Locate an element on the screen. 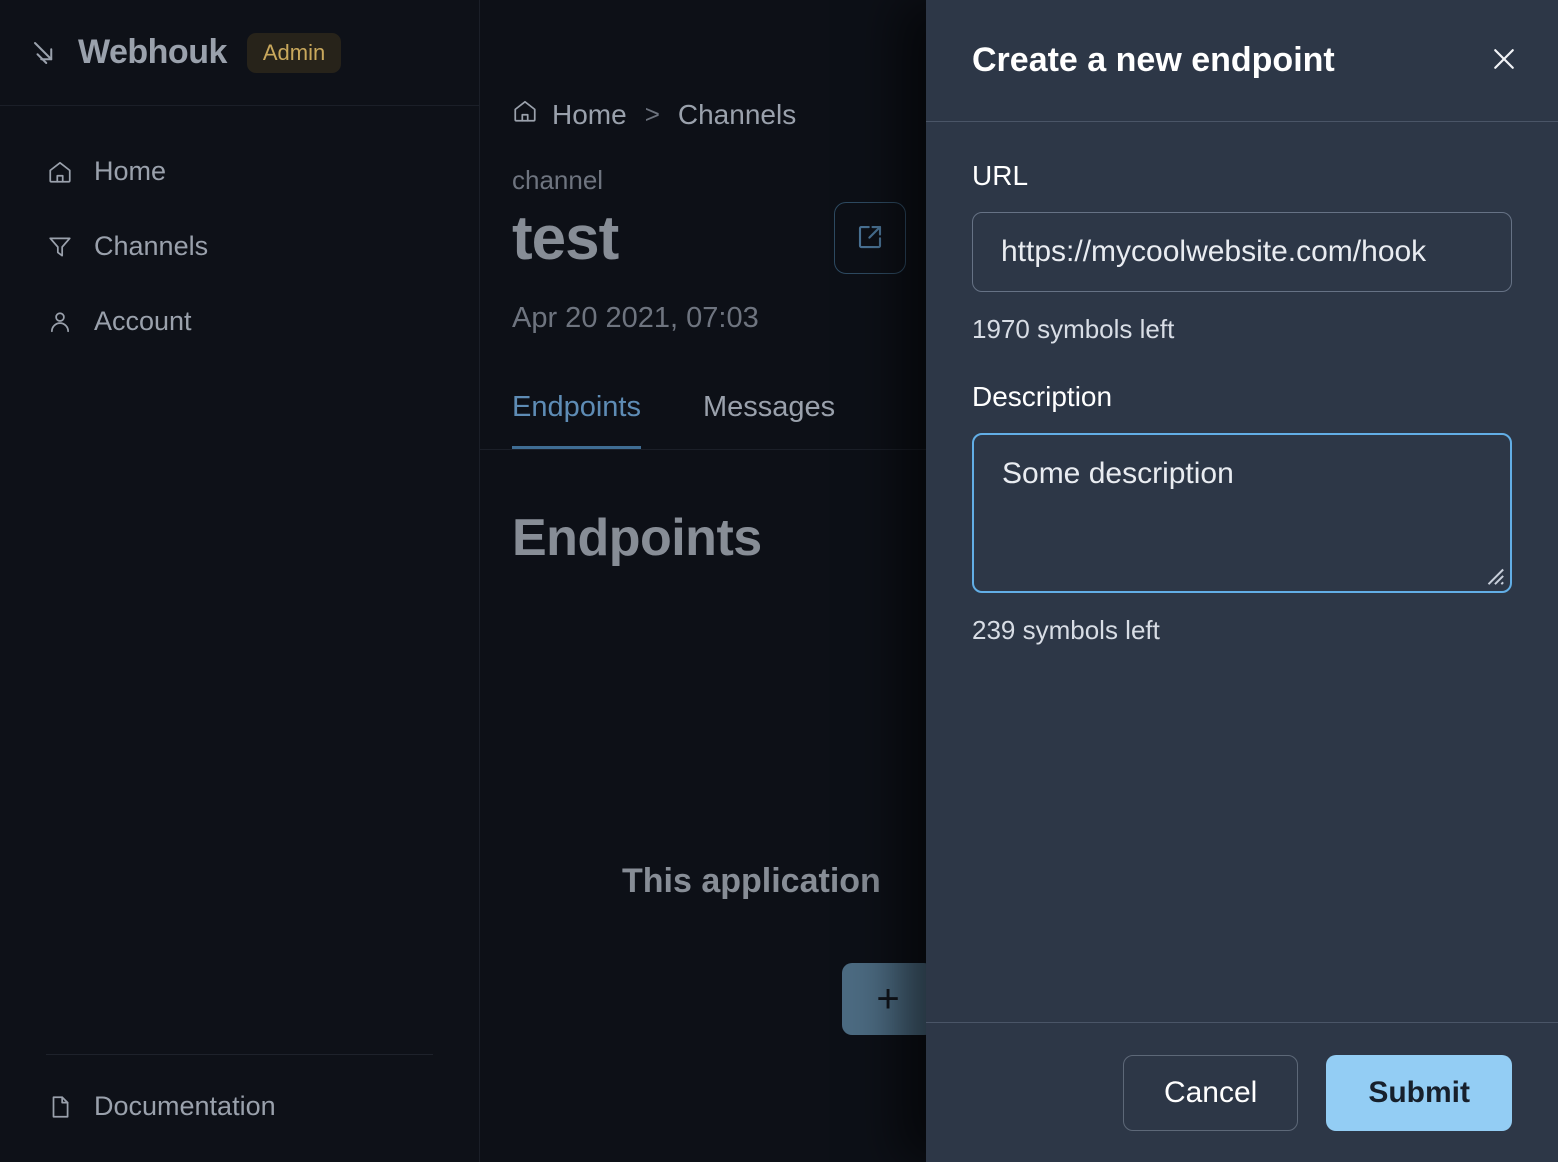 The image size is (1558, 1162). funnel-icon is located at coordinates (60, 247).